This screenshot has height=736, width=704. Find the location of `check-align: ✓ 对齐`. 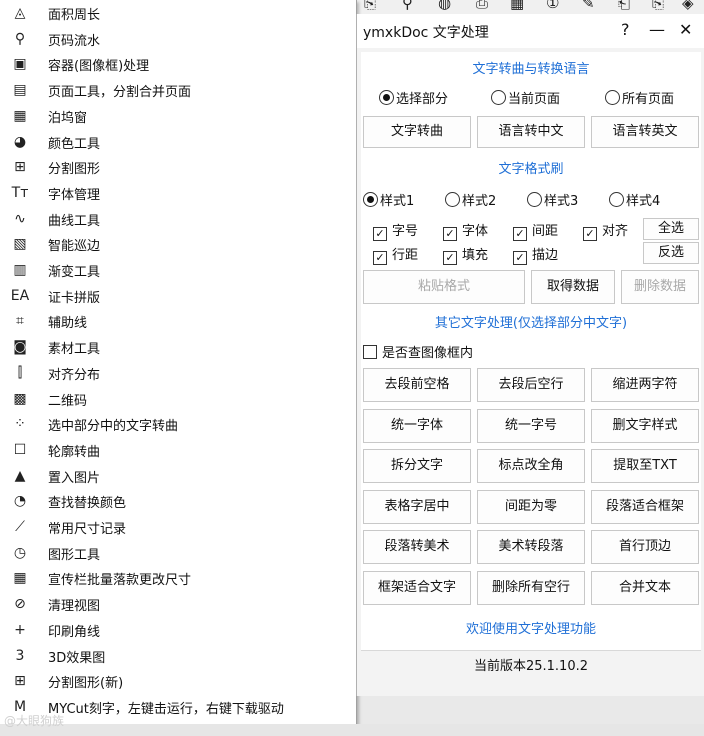

check-align: ✓ 对齐 is located at coordinates (605, 230).